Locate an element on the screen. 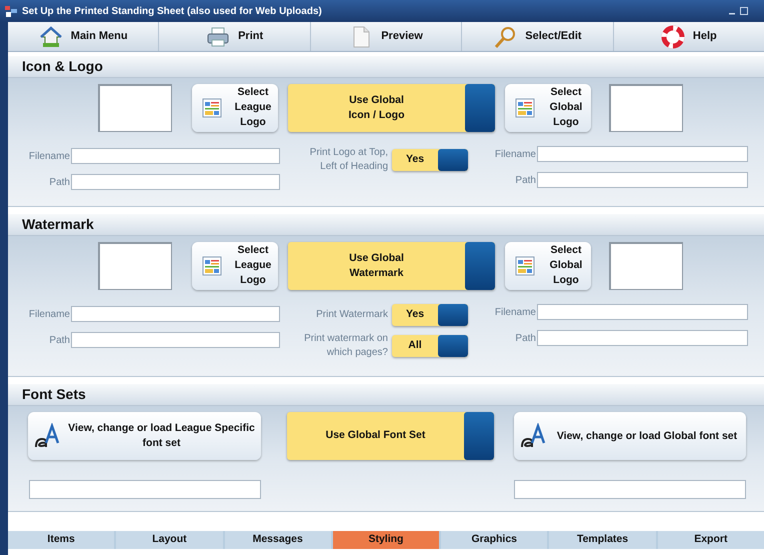 The image size is (764, 555). toolbar-button: Print is located at coordinates (234, 36).